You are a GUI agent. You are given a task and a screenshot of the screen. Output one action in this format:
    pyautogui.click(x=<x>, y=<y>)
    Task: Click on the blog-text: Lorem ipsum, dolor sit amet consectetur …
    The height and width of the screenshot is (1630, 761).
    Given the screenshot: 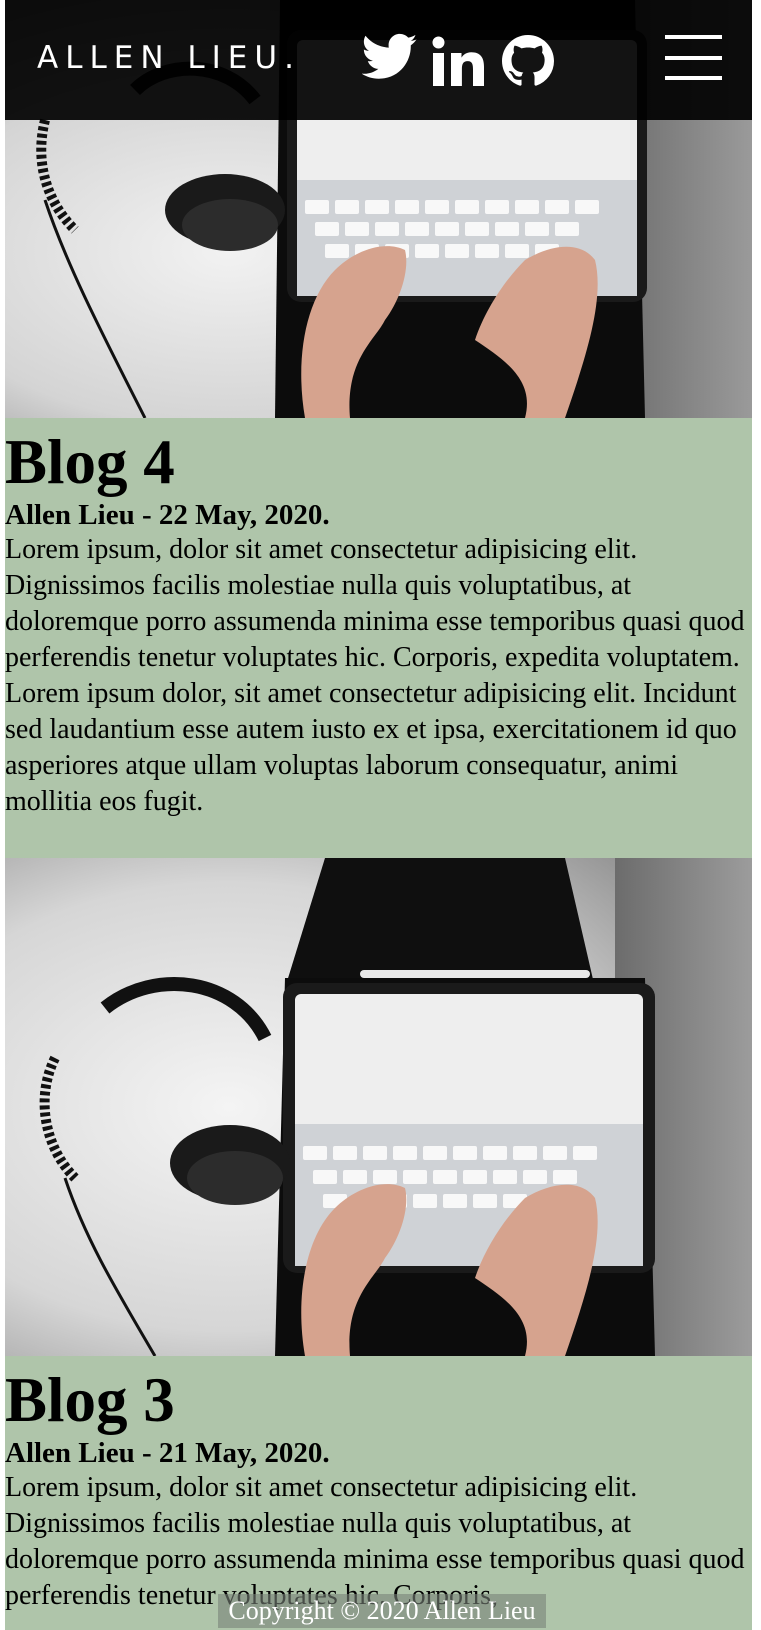 What is the action you would take?
    pyautogui.click(x=375, y=1541)
    